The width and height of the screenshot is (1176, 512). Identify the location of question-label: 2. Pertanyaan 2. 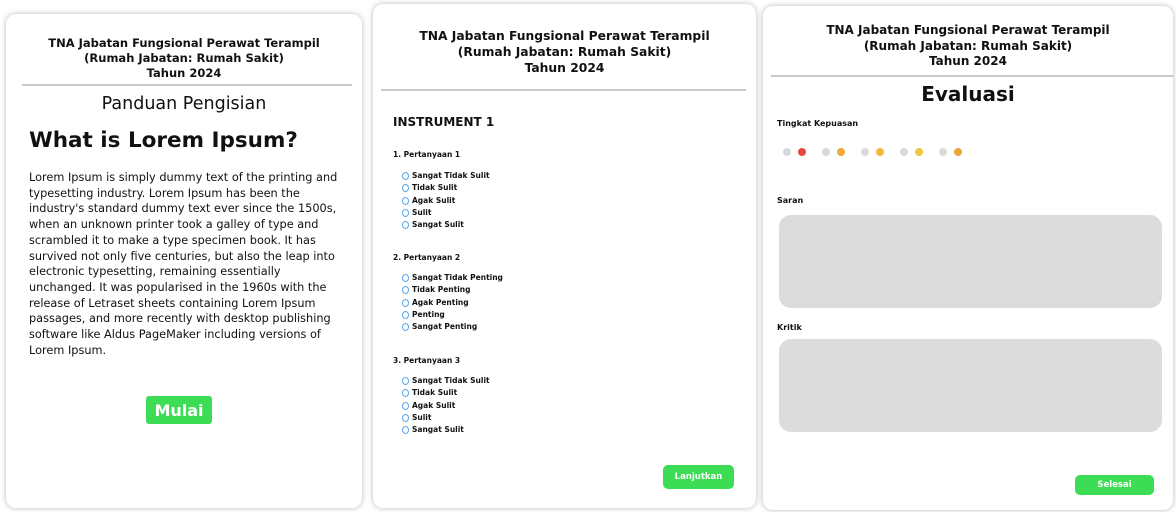
(427, 257).